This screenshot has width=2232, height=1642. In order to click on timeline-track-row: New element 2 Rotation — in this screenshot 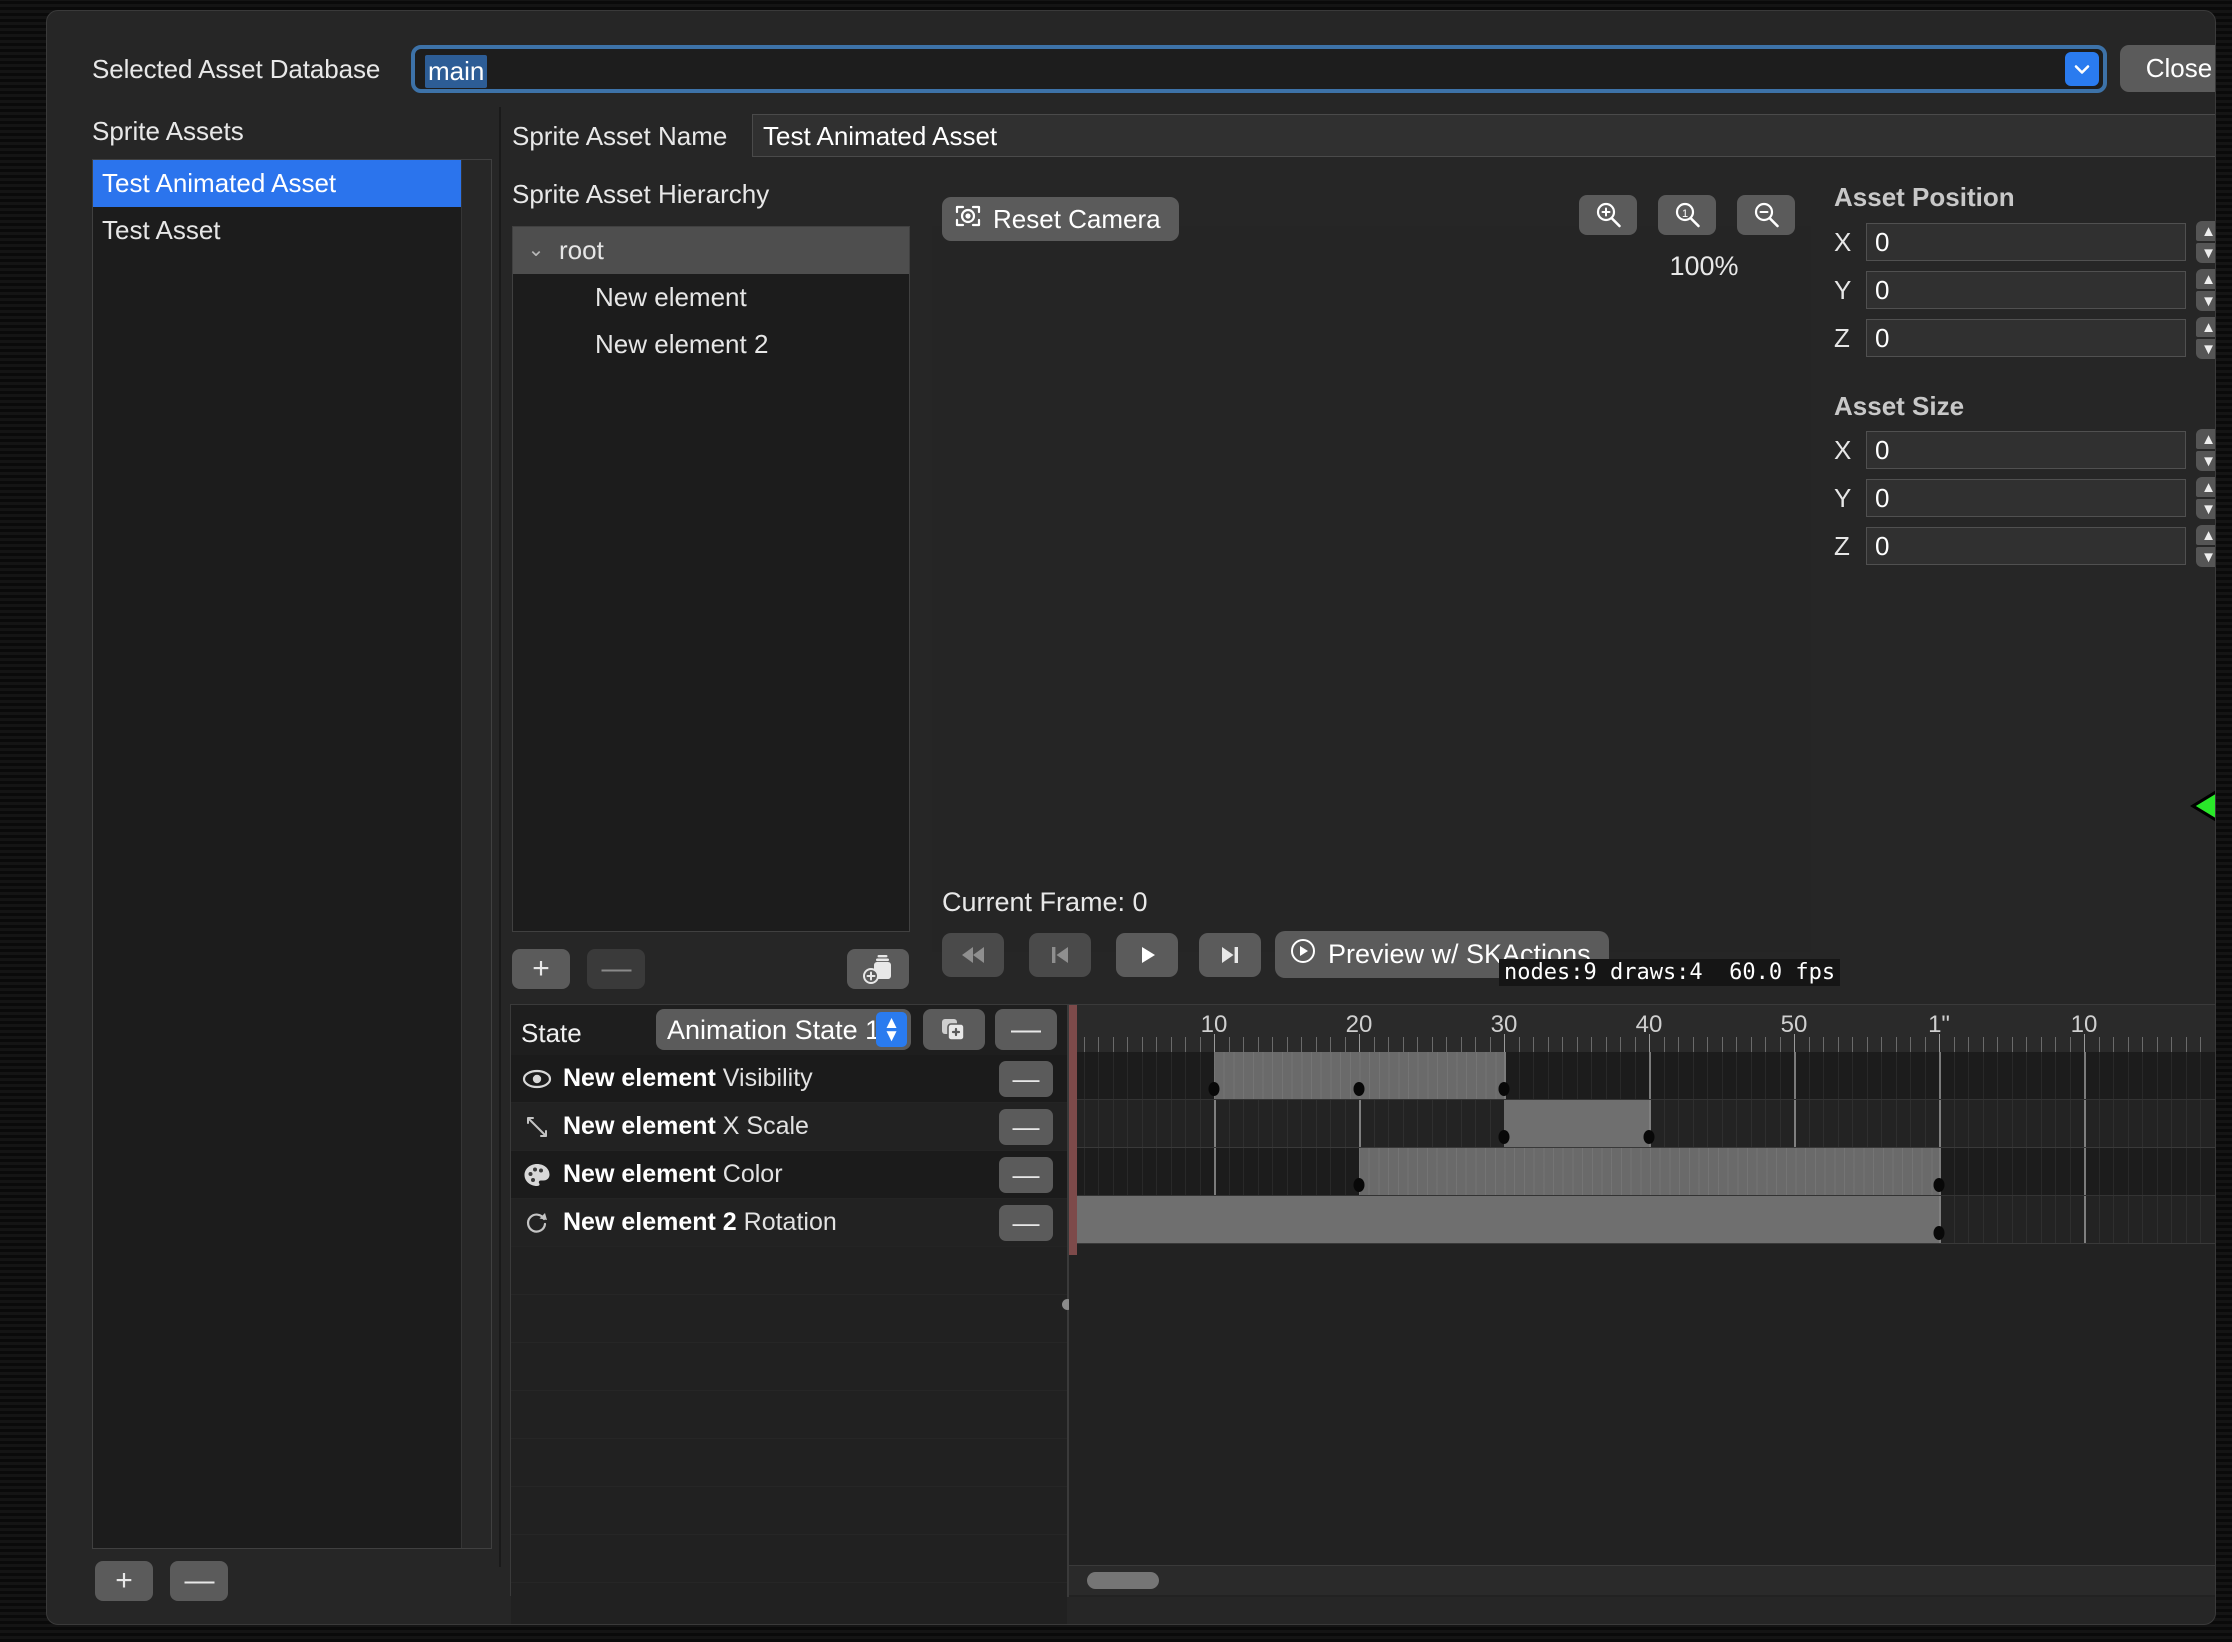, I will do `click(789, 1223)`.